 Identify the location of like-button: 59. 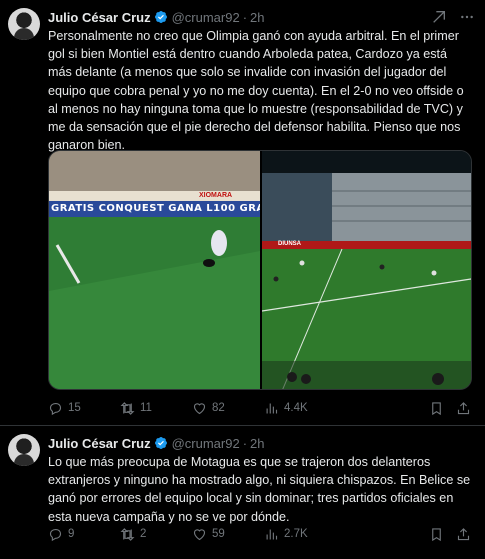
(228, 534).